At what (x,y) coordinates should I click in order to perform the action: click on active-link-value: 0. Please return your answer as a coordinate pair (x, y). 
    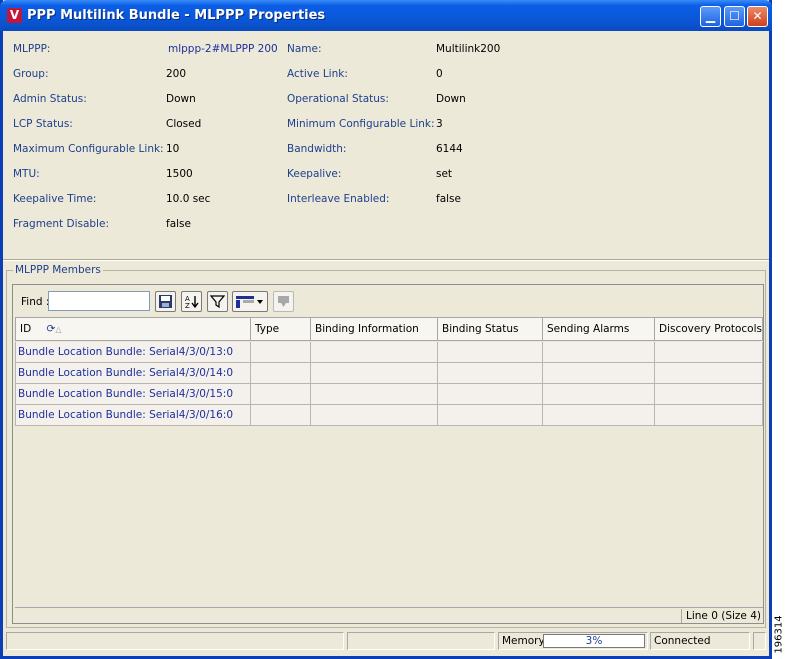
    Looking at the image, I should click on (439, 74).